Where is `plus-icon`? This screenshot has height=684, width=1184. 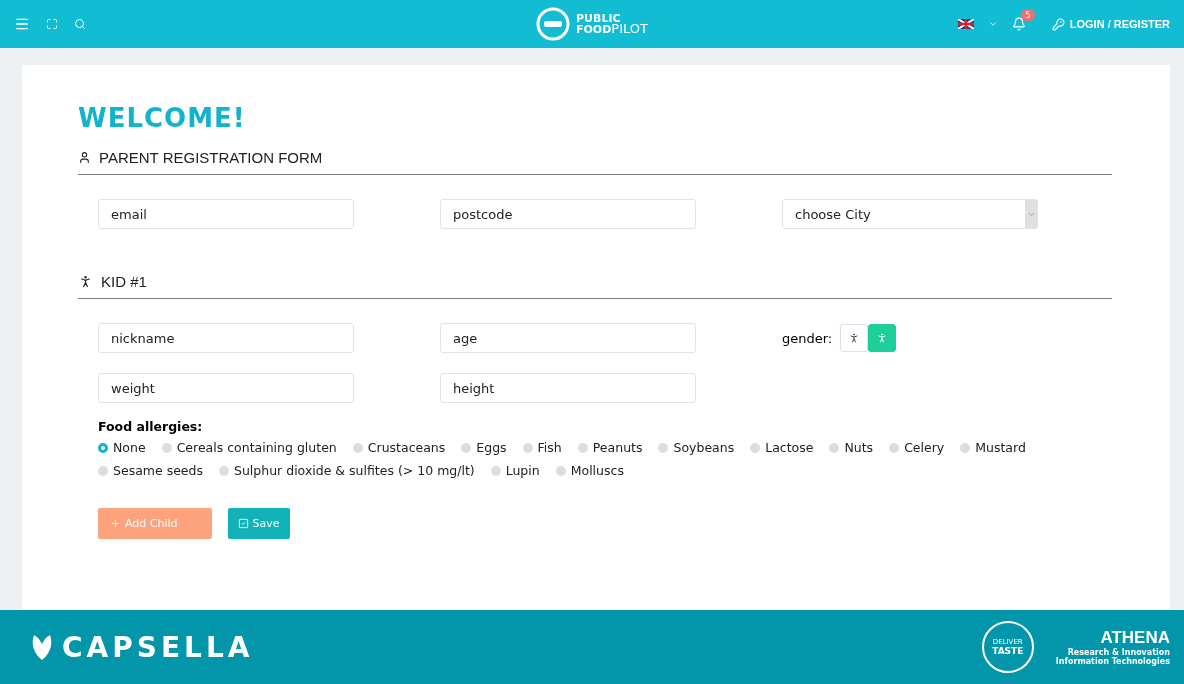 plus-icon is located at coordinates (115, 523).